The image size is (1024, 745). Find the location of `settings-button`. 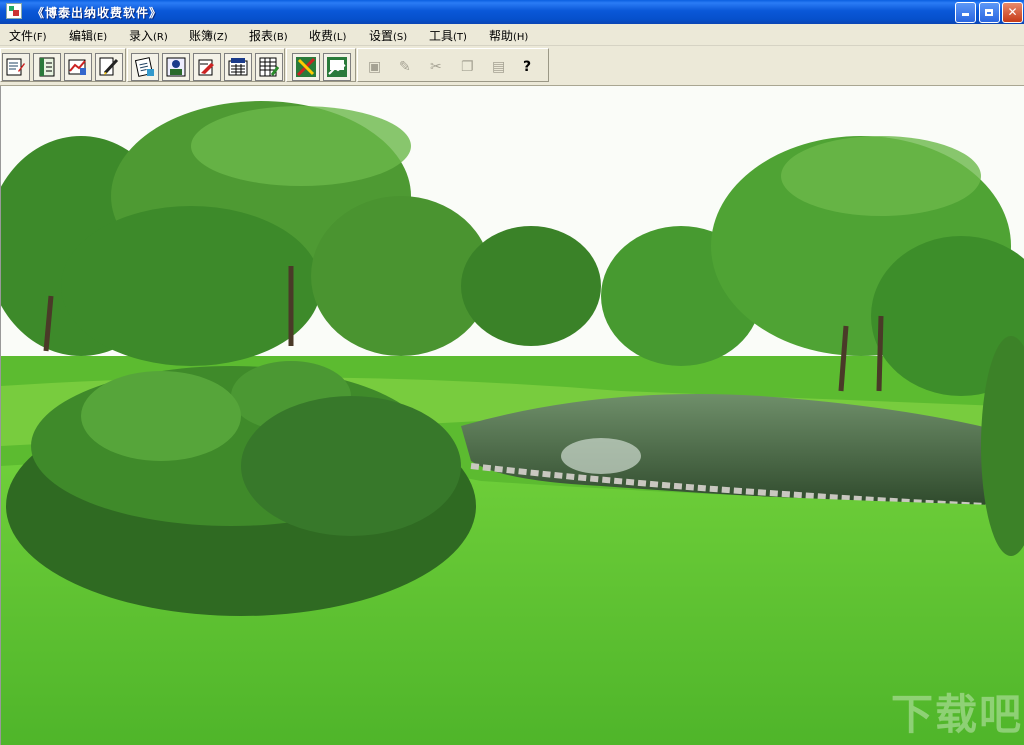

settings-button is located at coordinates (337, 67).